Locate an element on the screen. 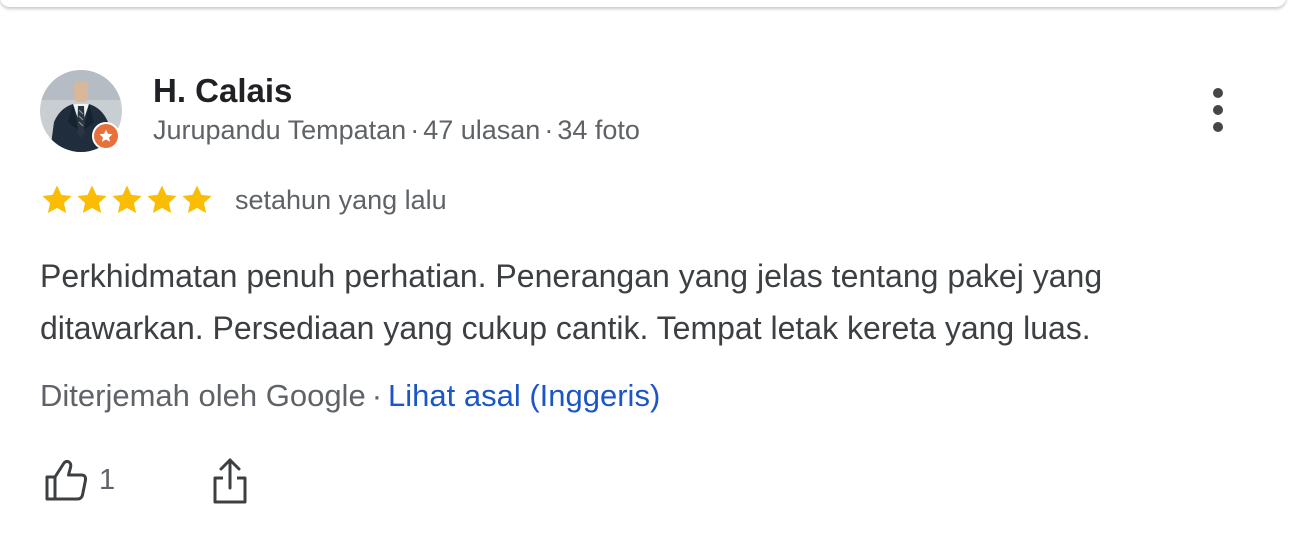  local-guide-badge is located at coordinates (106, 136).